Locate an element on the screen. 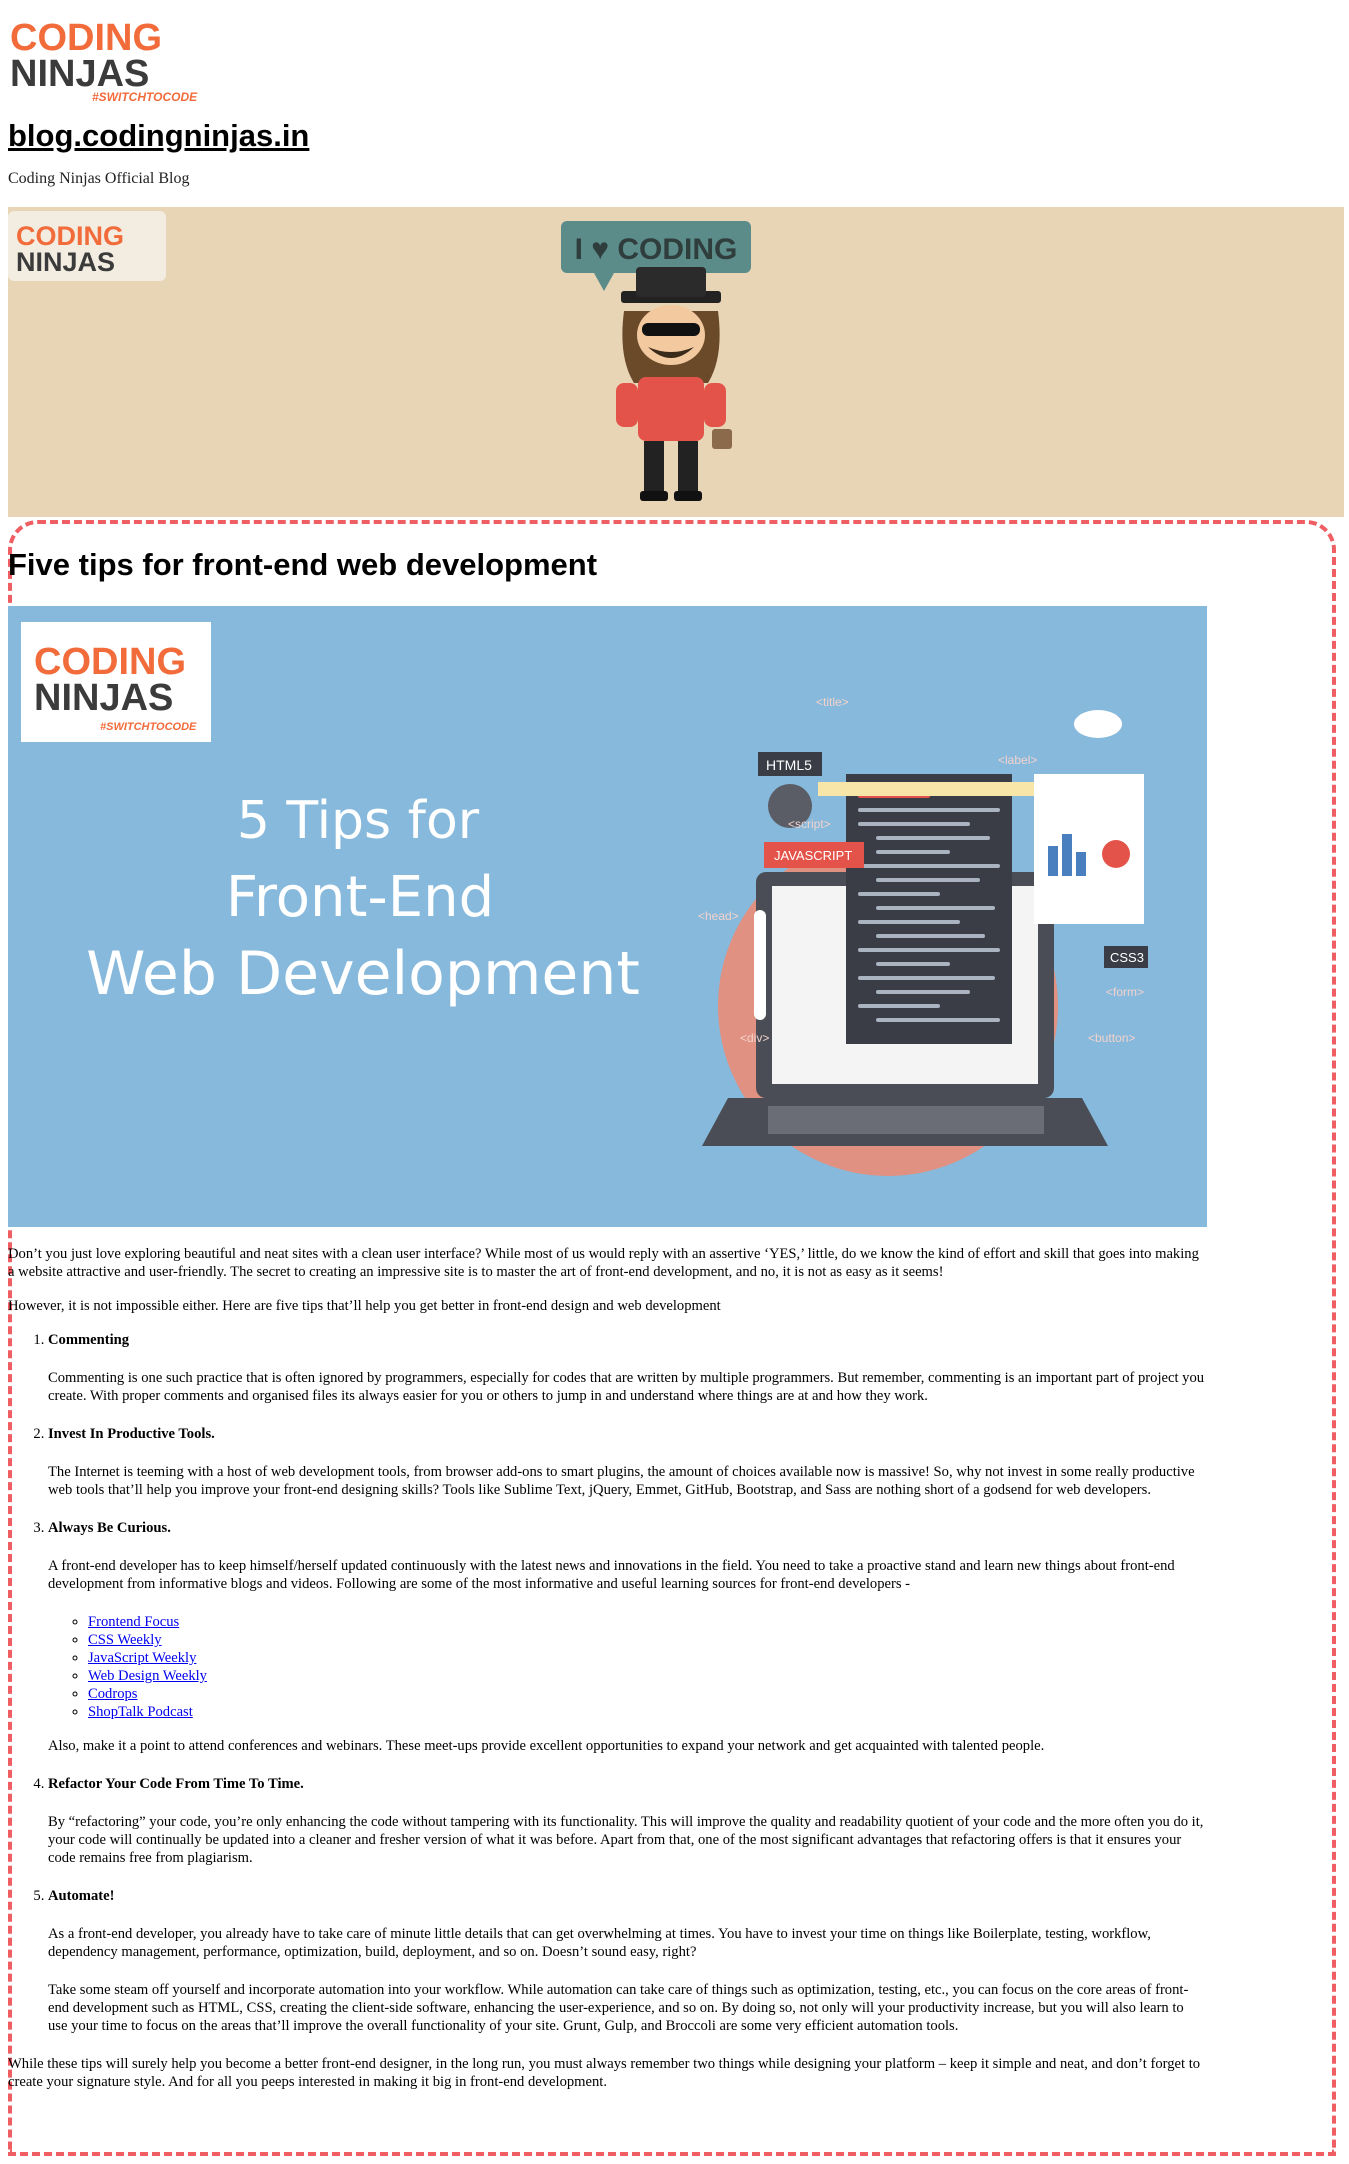 The image size is (1349, 2164). site-title: blog.codingninjas.in is located at coordinates (158, 136).